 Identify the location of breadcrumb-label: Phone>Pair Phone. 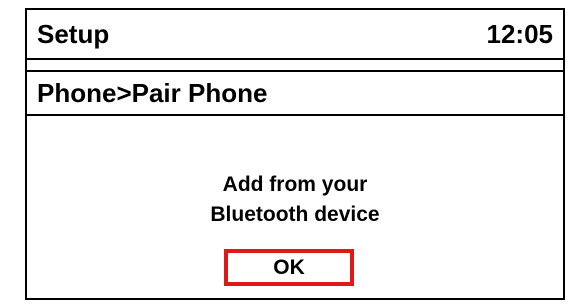
(152, 93).